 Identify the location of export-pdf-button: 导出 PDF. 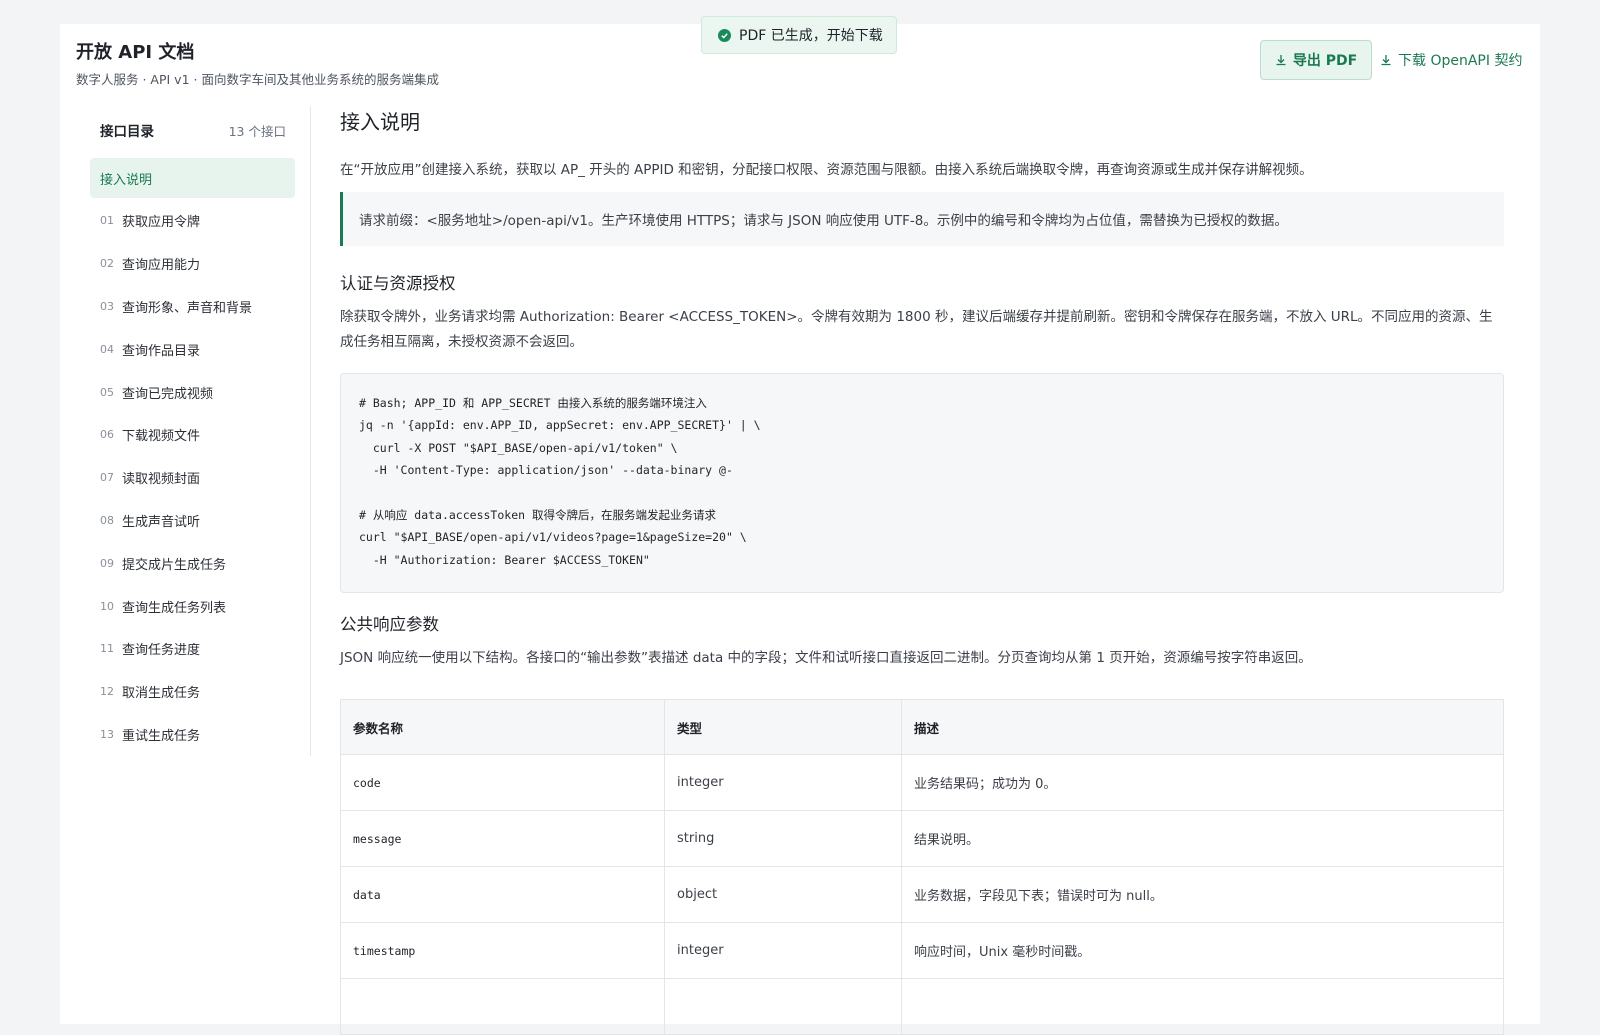
(1316, 60).